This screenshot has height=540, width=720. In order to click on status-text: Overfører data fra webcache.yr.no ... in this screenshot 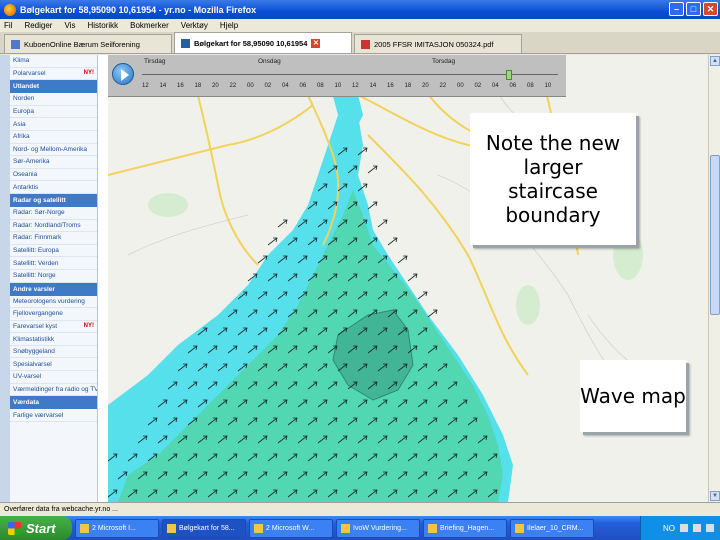, I will do `click(61, 509)`.